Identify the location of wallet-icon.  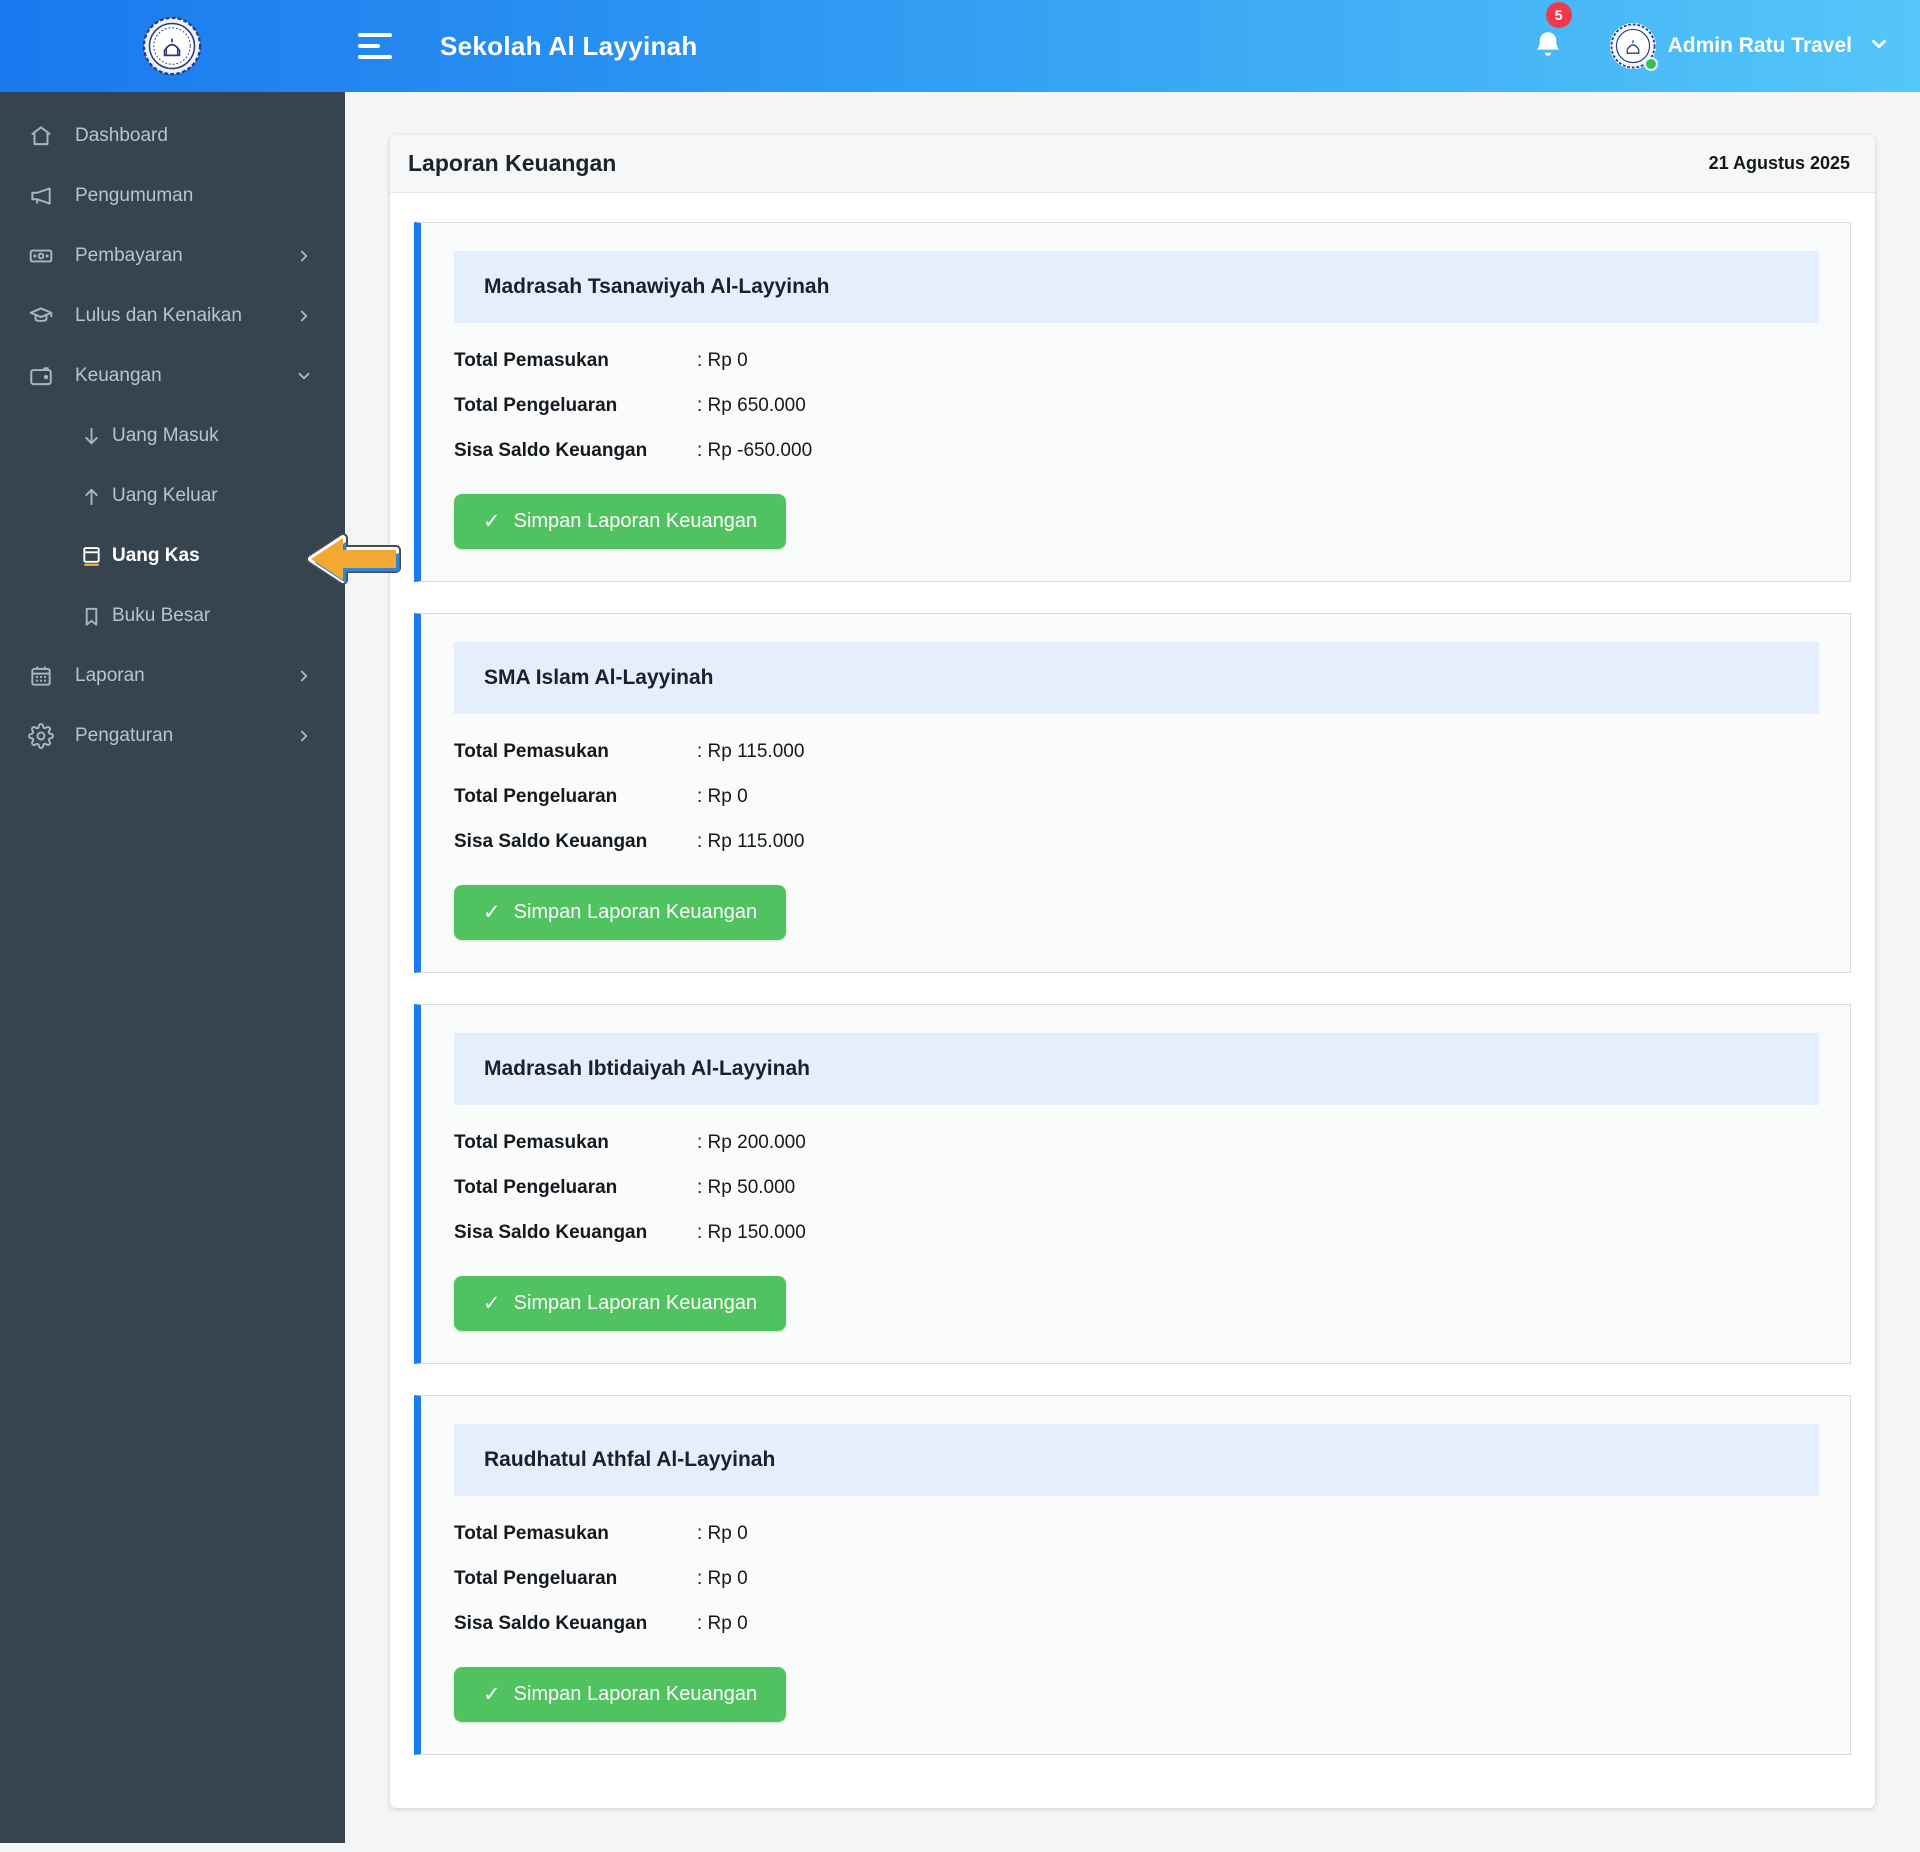
(41, 376).